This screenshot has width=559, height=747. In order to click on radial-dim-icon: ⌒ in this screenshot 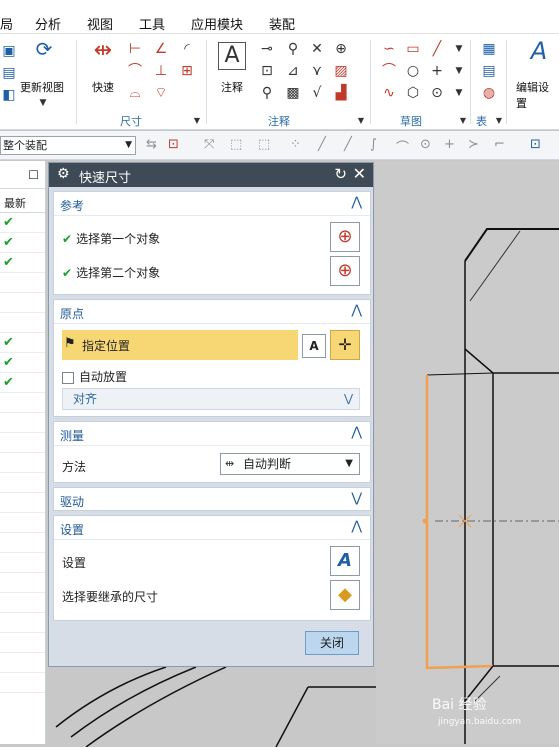, I will do `click(135, 71)`.